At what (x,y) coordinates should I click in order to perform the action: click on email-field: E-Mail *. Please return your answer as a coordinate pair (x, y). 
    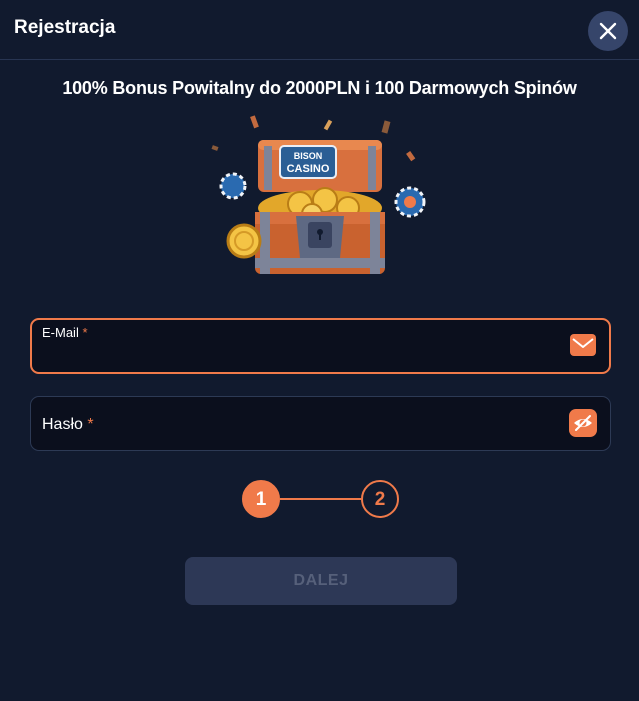
    Looking at the image, I should click on (320, 346).